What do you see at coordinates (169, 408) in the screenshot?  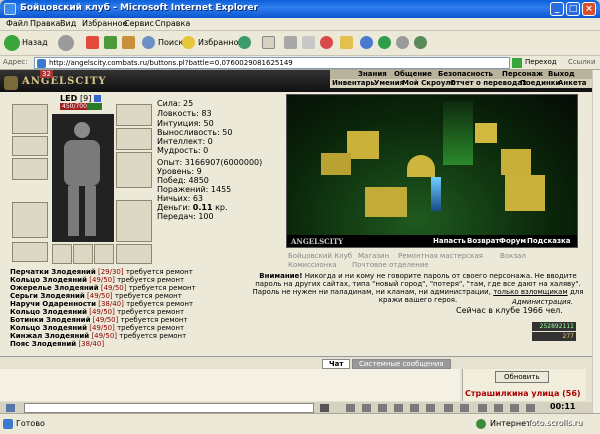 I see `chat-input` at bounding box center [169, 408].